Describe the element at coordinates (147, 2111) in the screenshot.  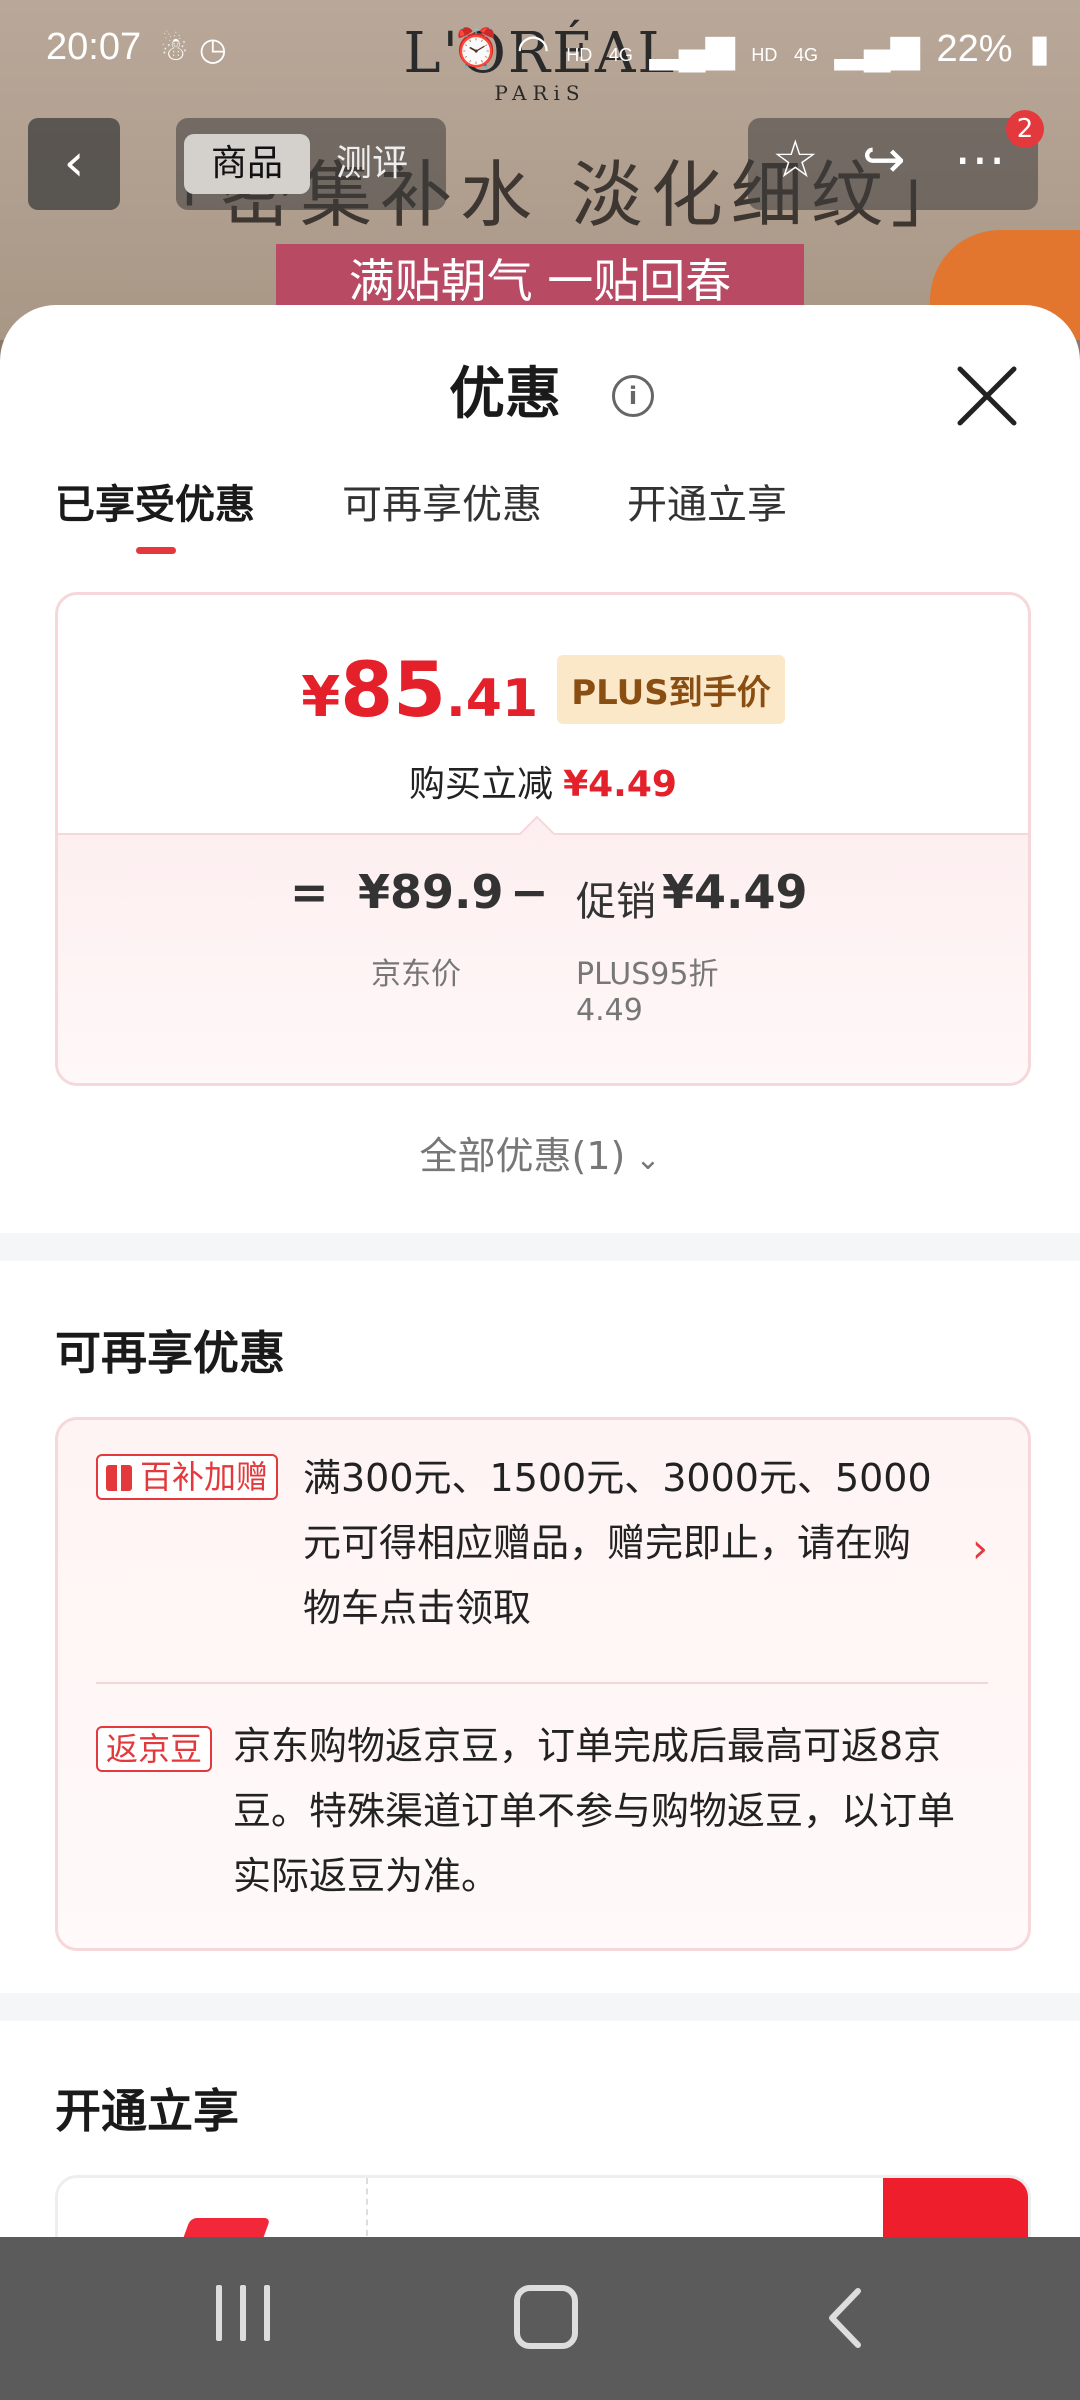
I see `section-title-activate: 开通立享` at that location.